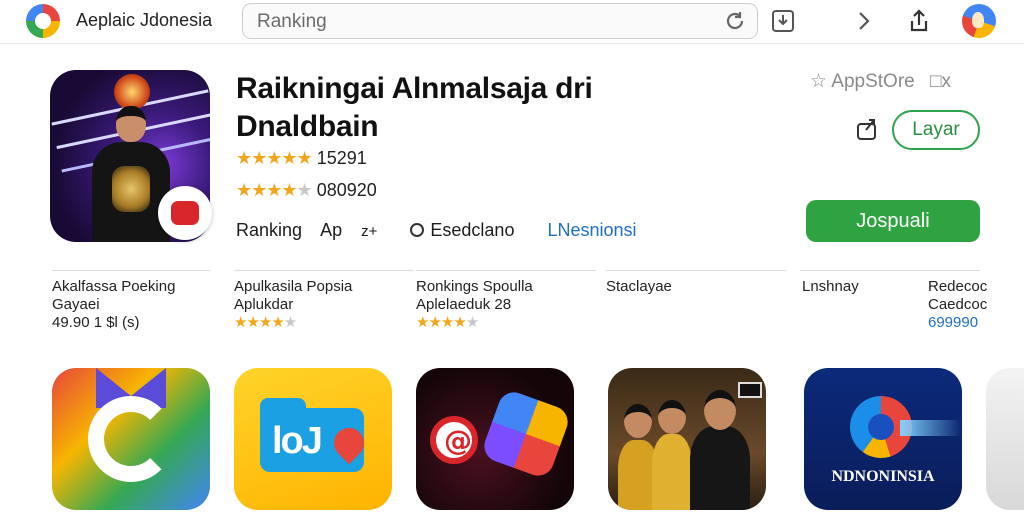  Describe the element at coordinates (883, 439) in the screenshot. I see `tile-app-indonesia-icon: NDNONINSIA` at that location.